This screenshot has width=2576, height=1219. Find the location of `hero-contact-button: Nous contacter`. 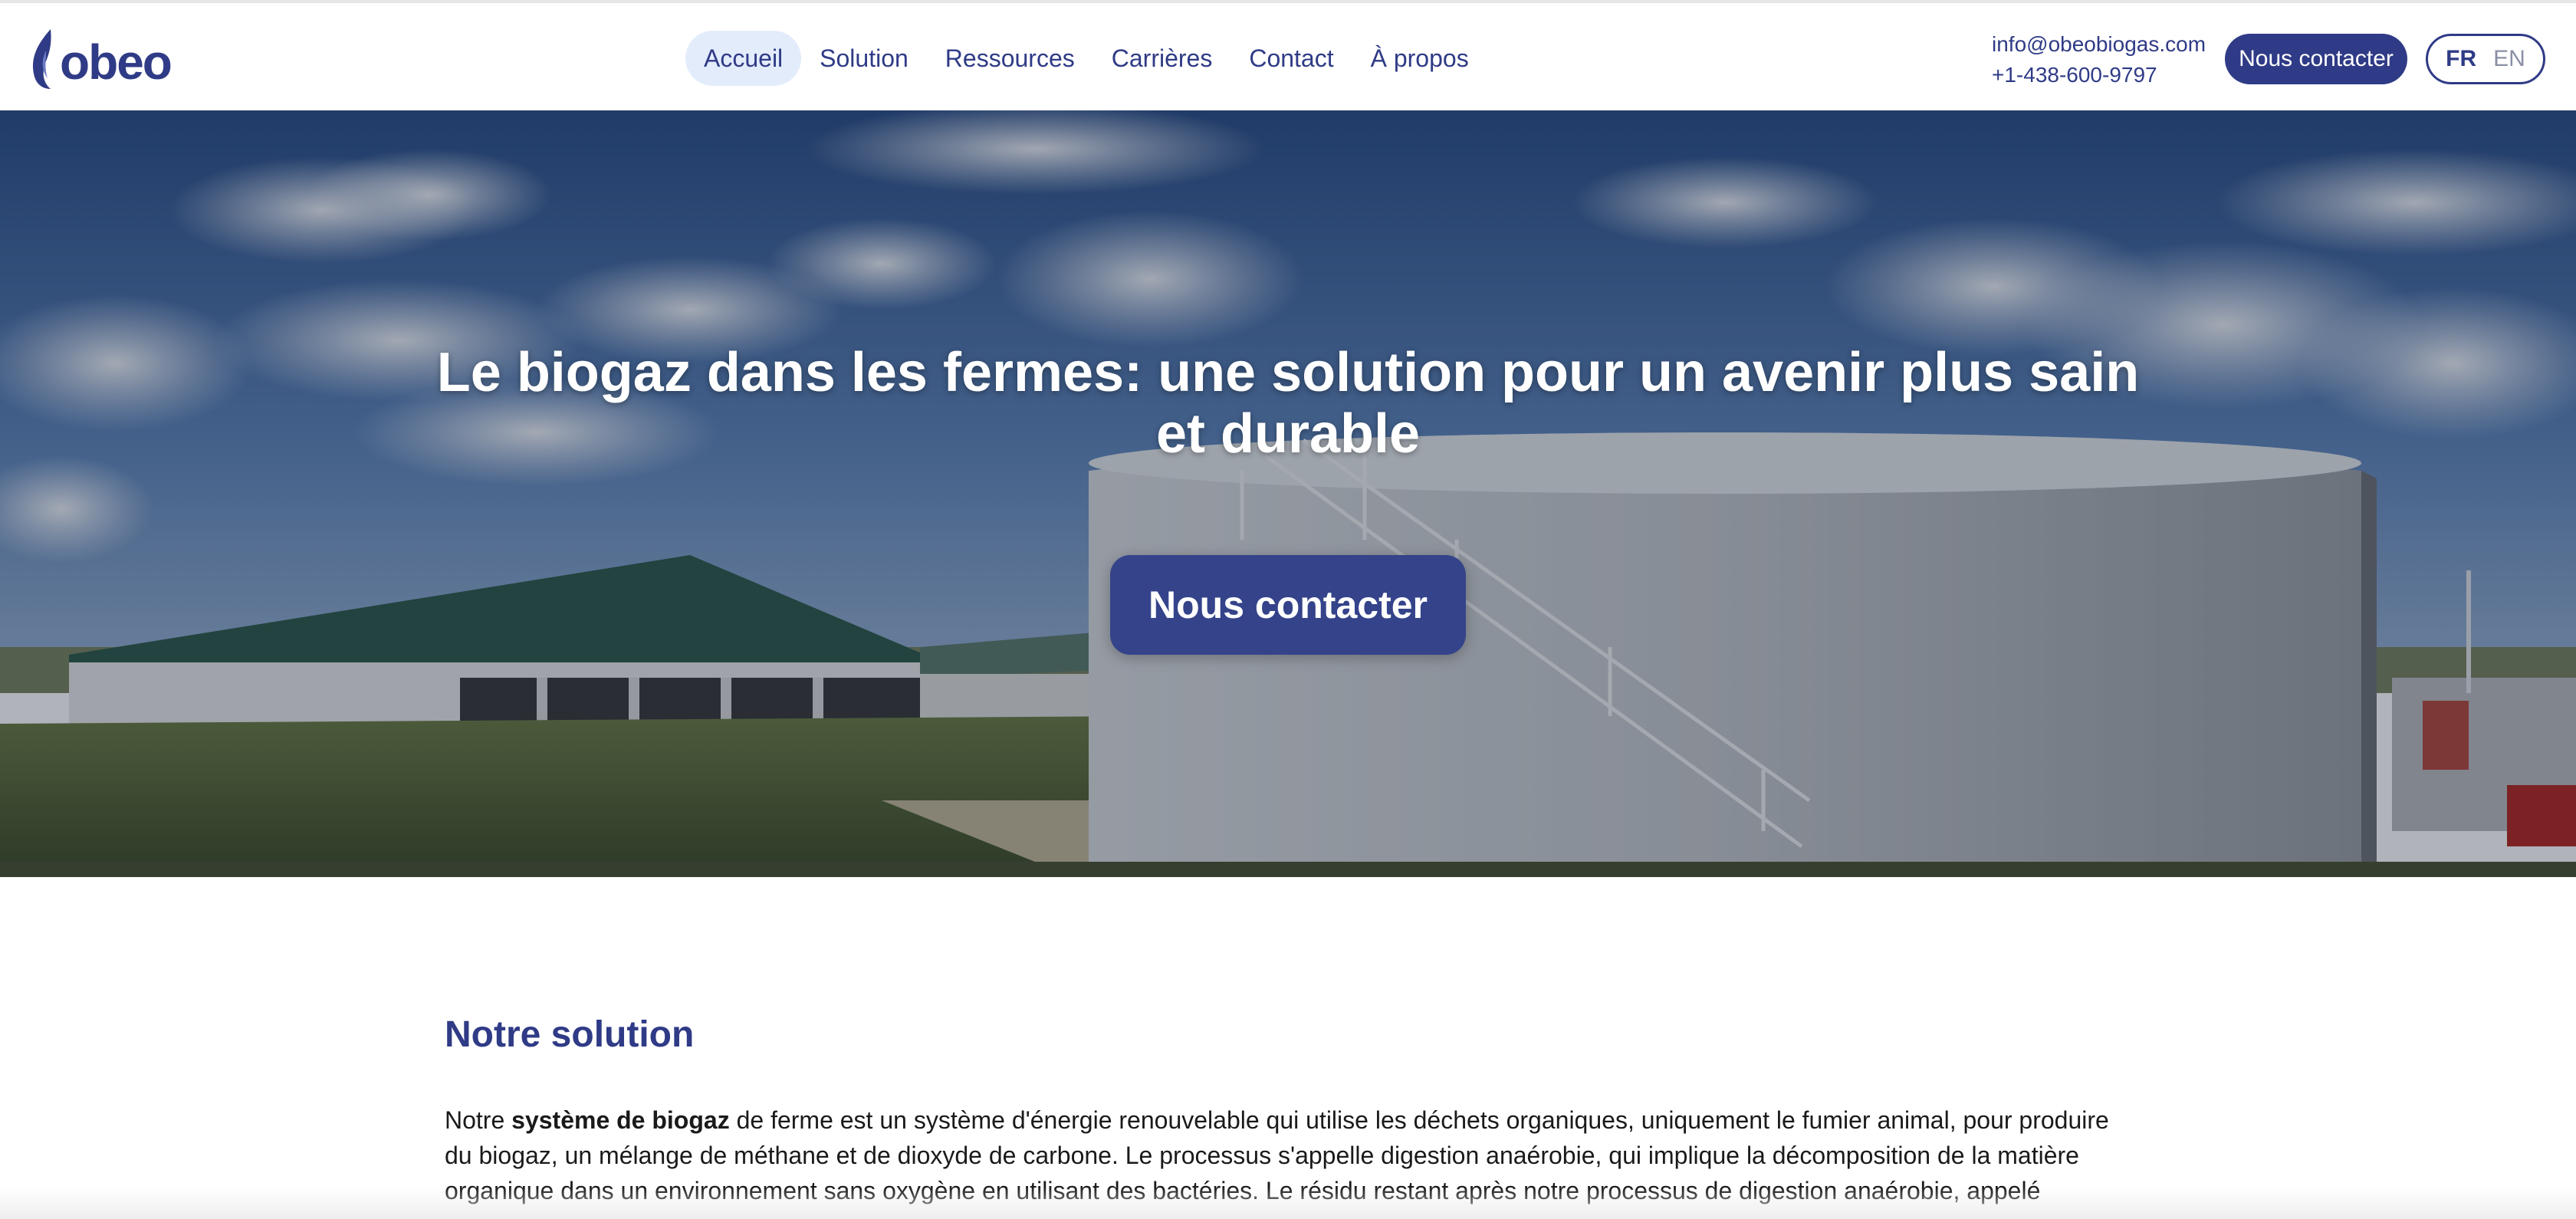

hero-contact-button: Nous contacter is located at coordinates (1288, 605).